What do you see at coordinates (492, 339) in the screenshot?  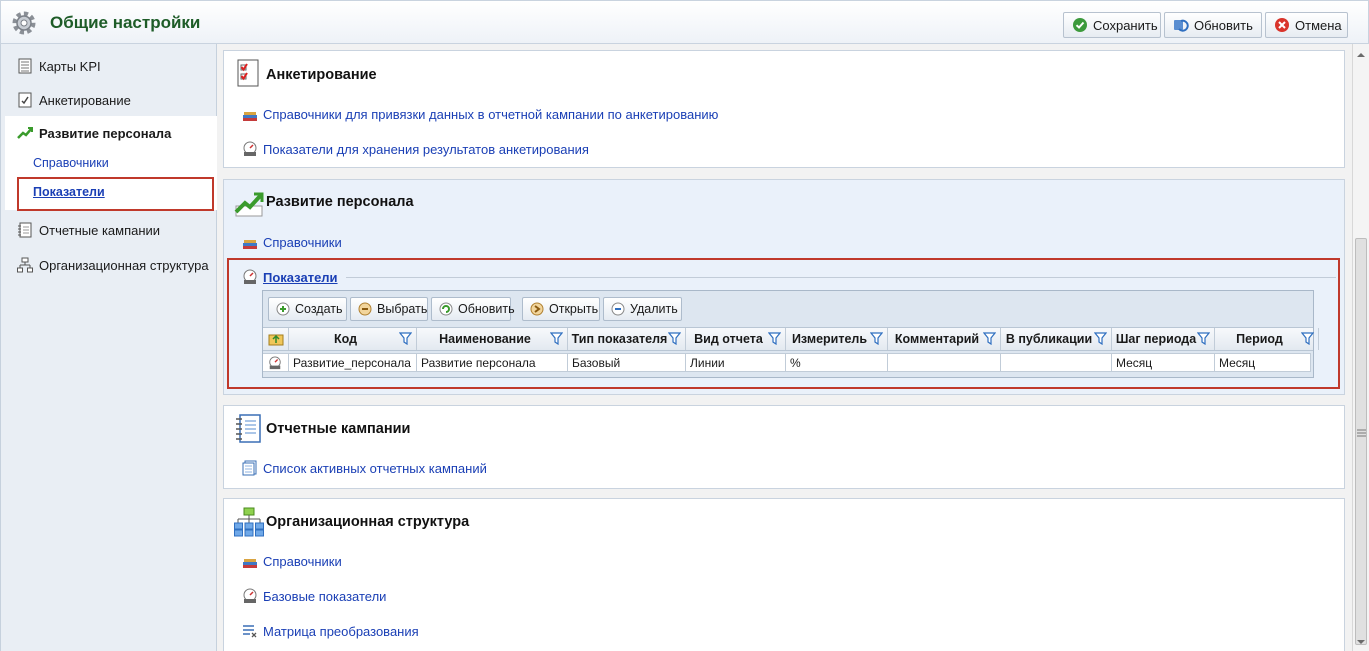 I see `column-header-name: Наименование` at bounding box center [492, 339].